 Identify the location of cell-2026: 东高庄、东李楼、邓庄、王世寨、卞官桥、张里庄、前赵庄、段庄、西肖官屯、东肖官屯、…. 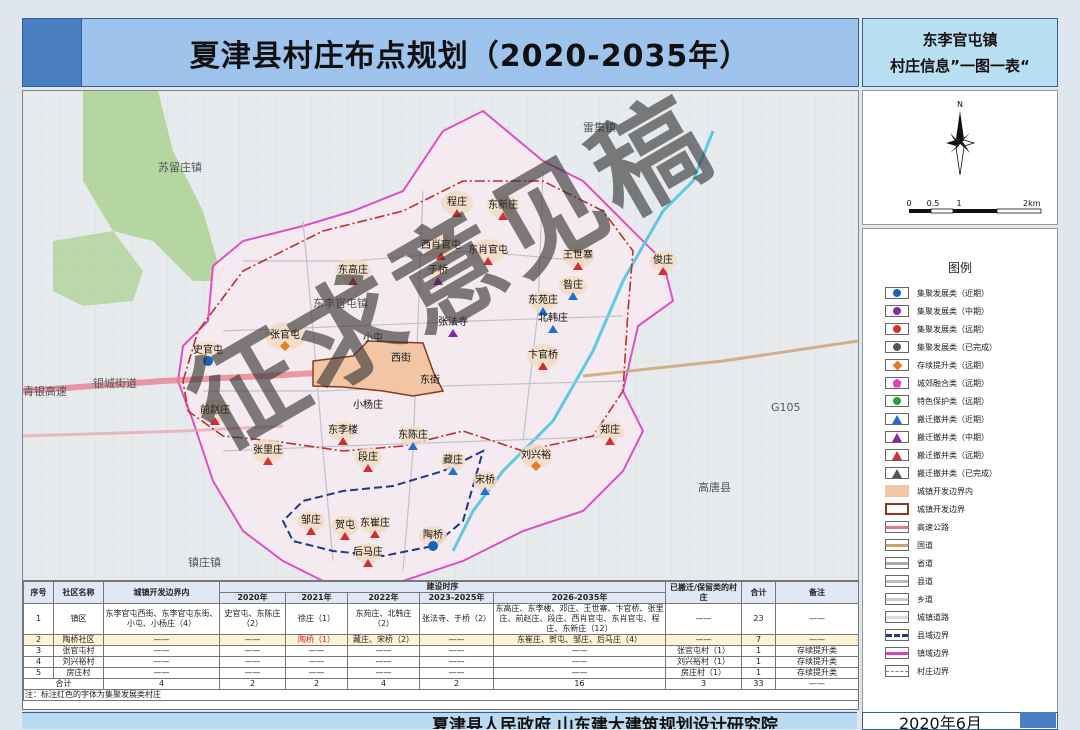
(579, 619).